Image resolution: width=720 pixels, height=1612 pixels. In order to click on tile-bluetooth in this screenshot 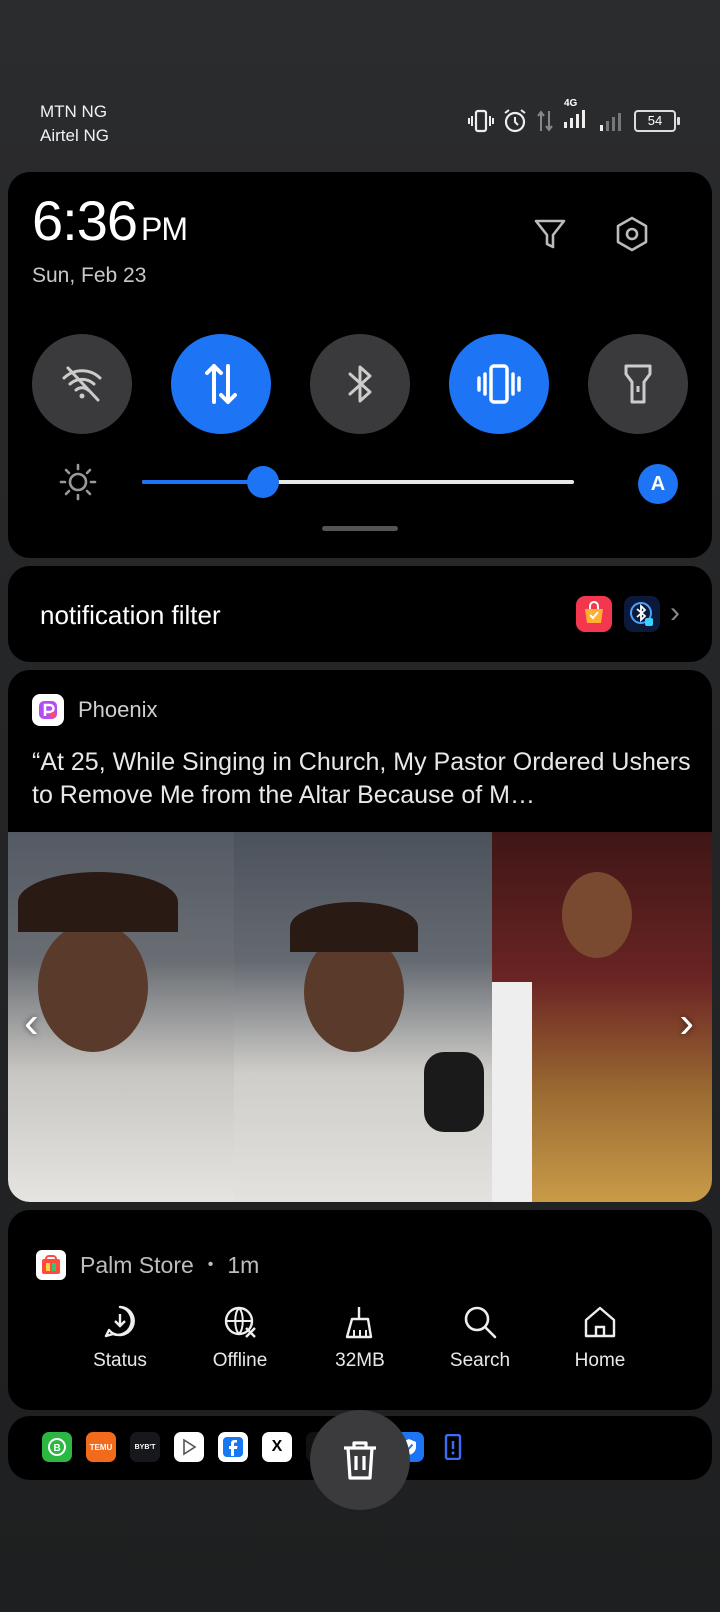, I will do `click(360, 384)`.